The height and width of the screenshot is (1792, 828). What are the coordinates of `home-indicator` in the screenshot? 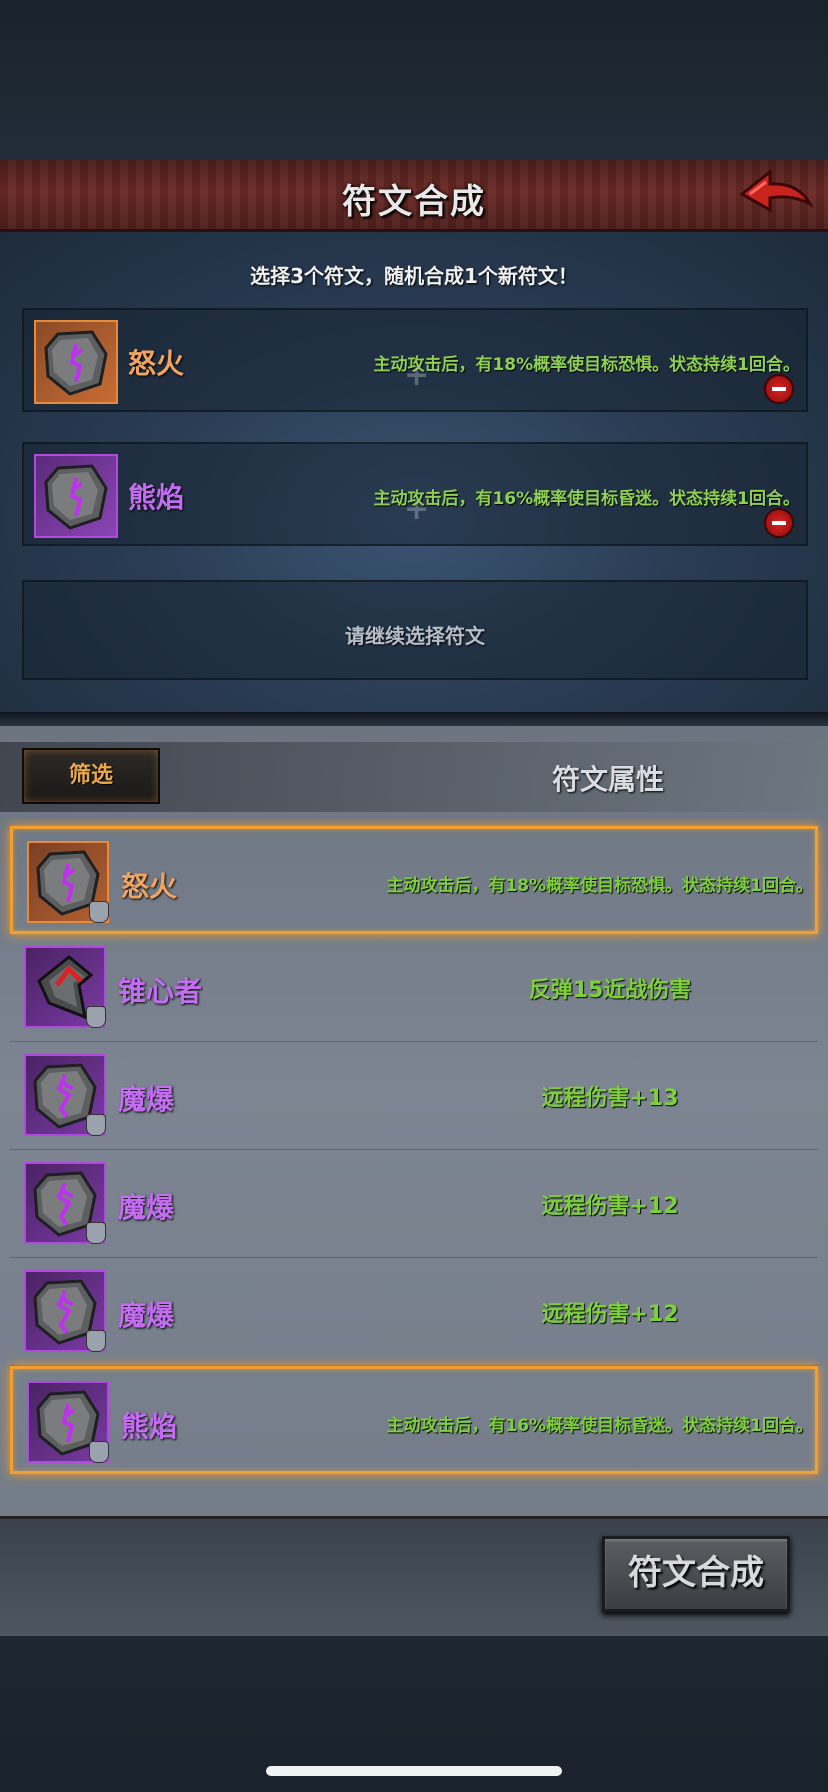 It's located at (414, 1771).